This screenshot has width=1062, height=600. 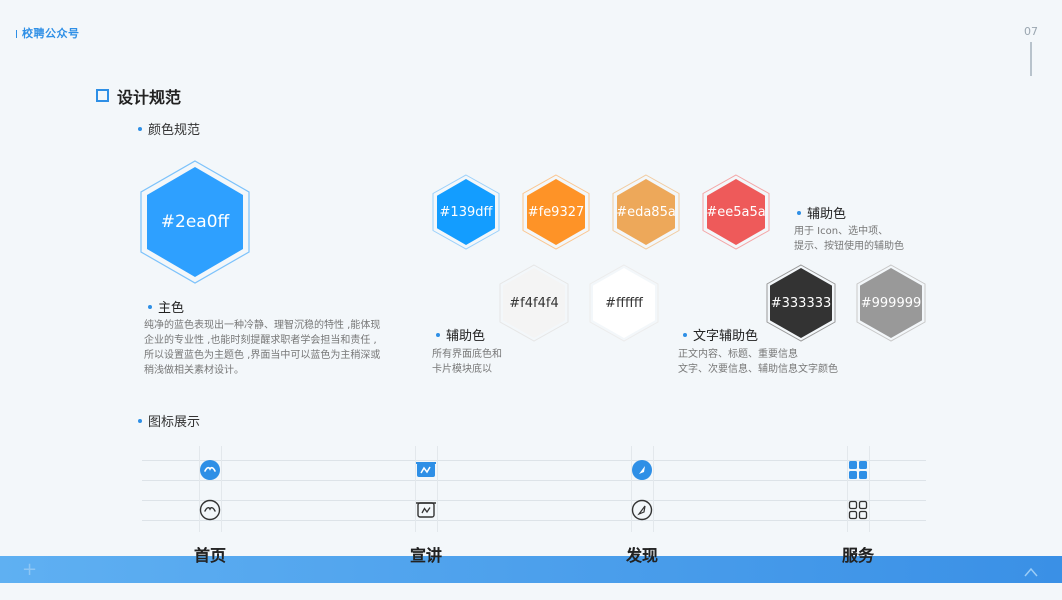 What do you see at coordinates (531, 569) in the screenshot?
I see `footer-bar` at bounding box center [531, 569].